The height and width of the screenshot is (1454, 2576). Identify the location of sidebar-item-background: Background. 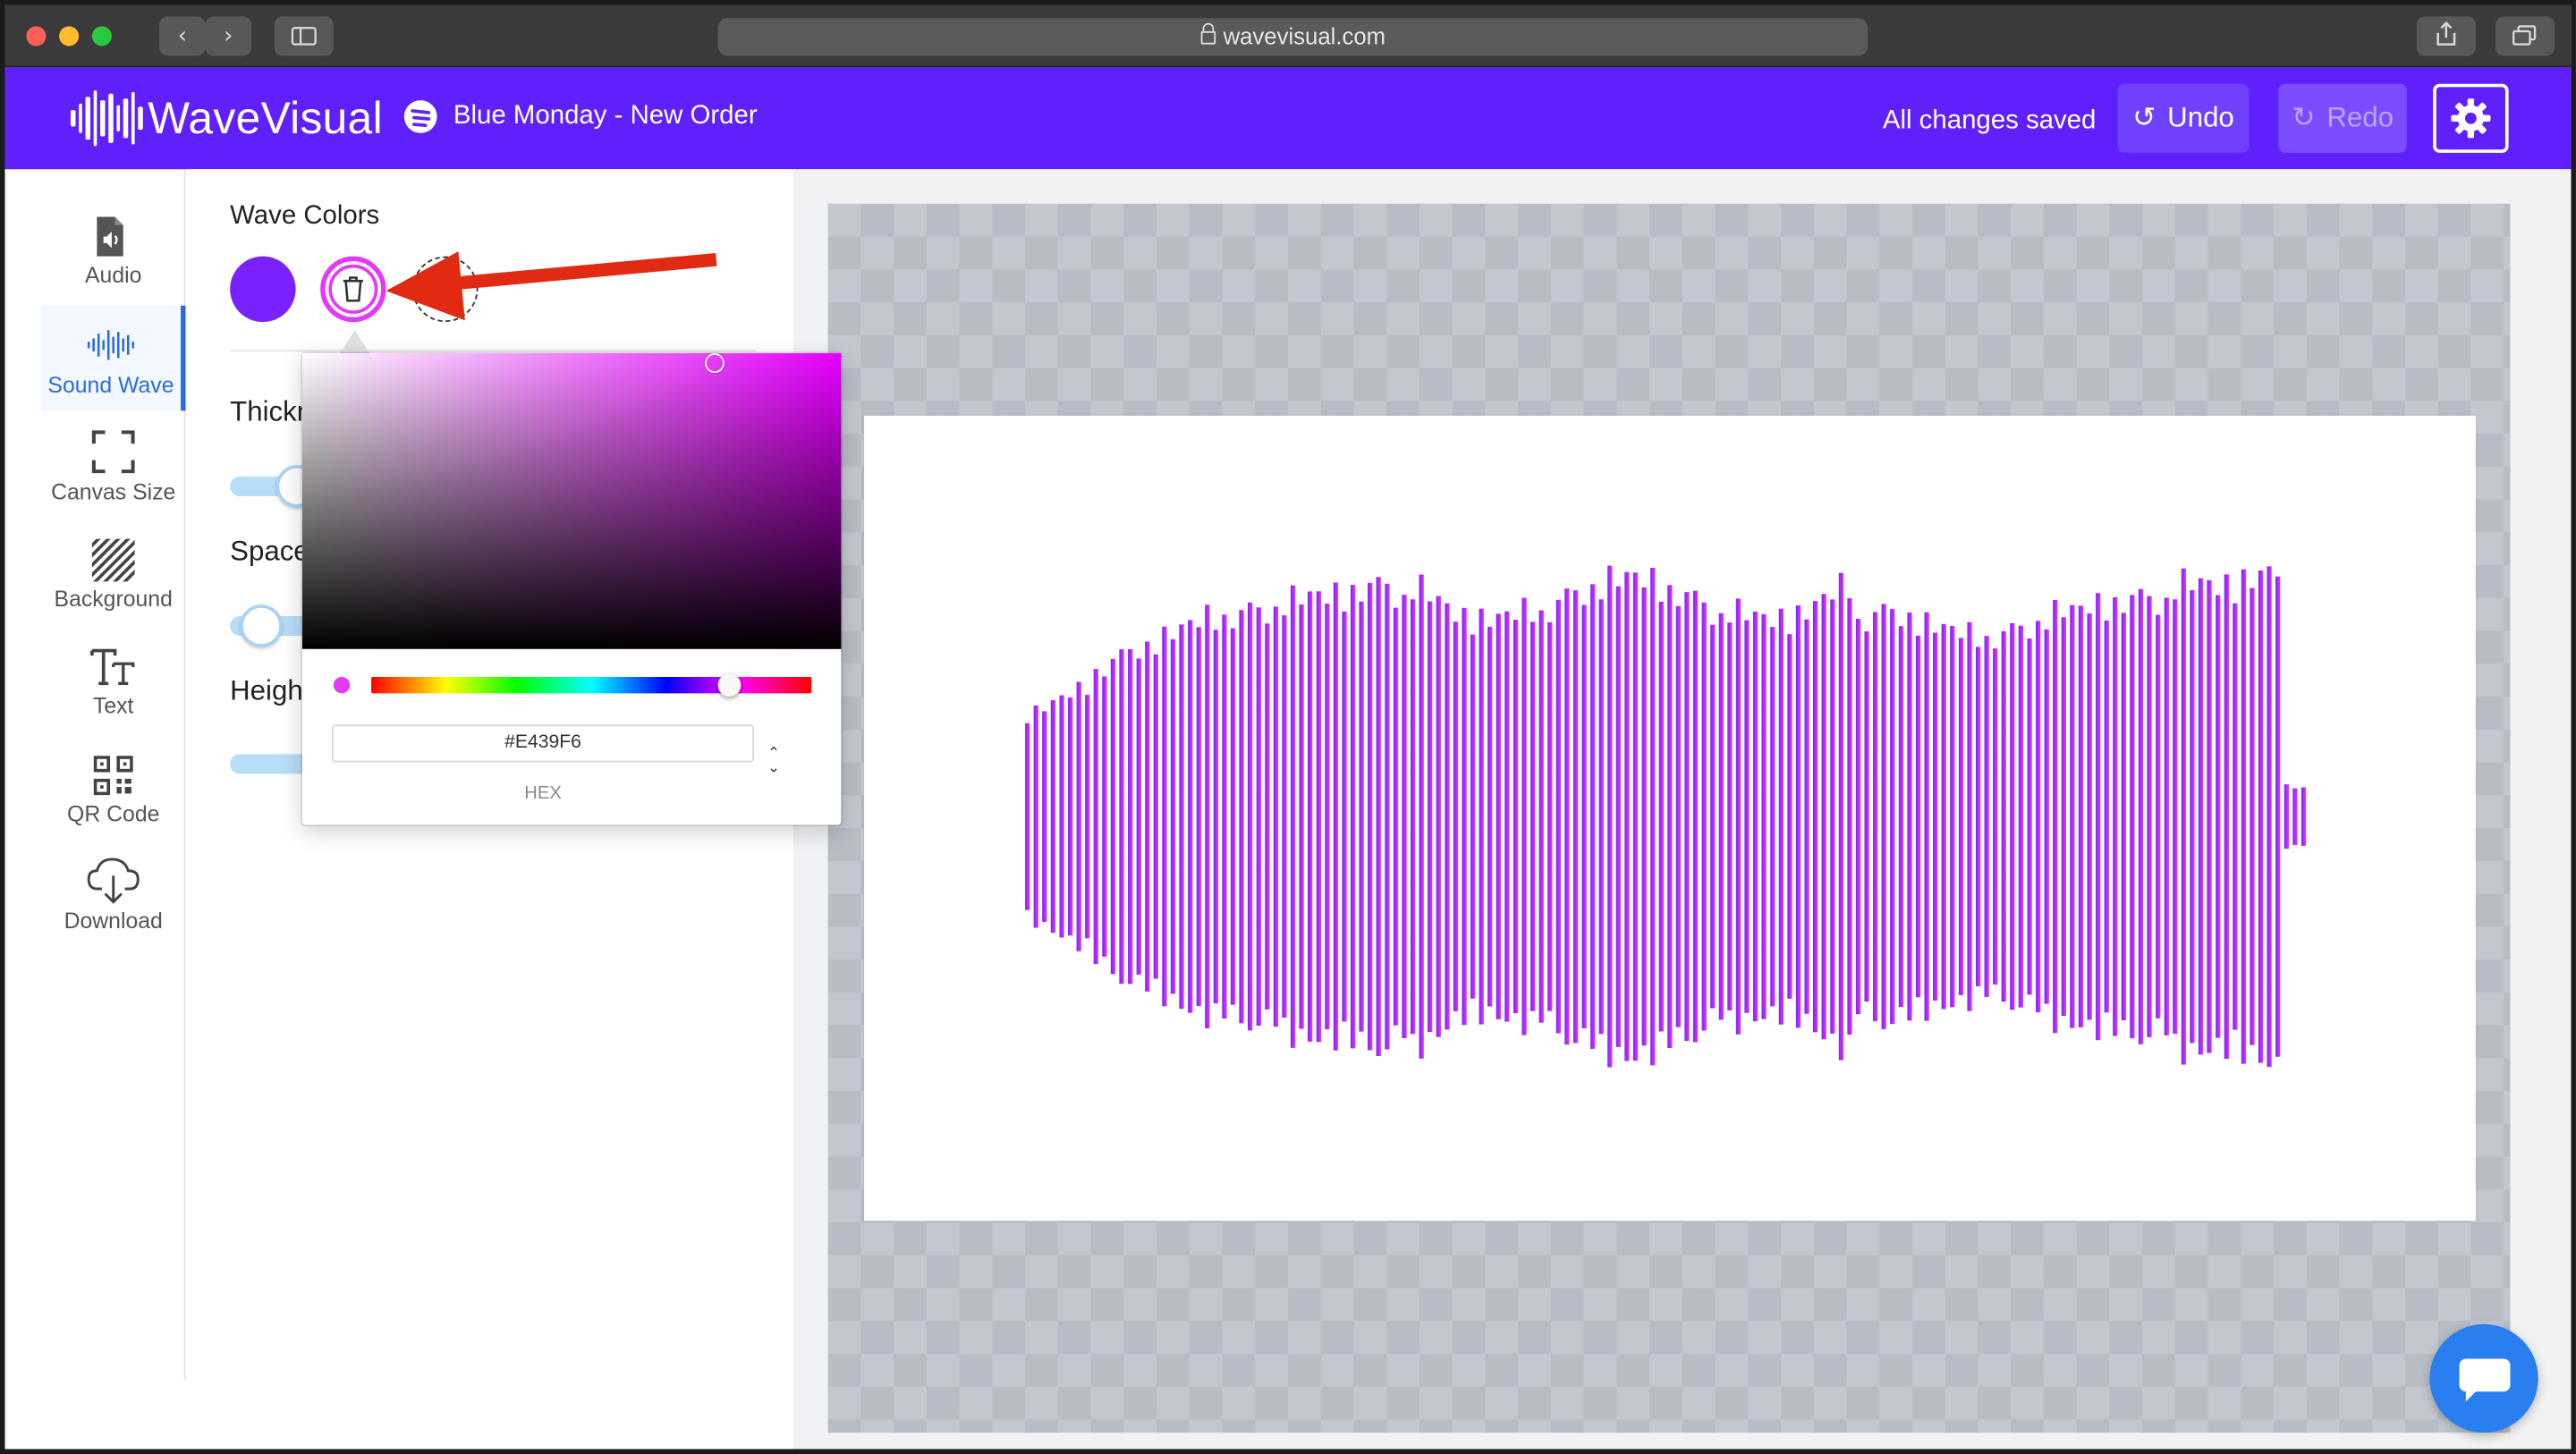
(113, 573).